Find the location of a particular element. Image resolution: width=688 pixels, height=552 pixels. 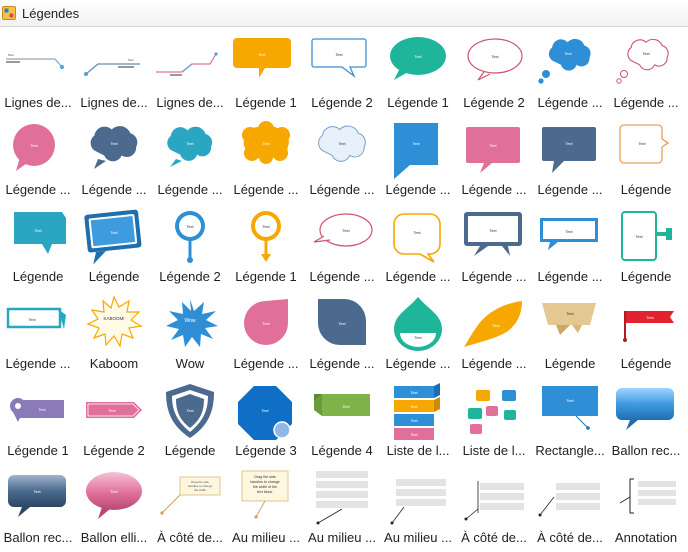

shape-item-pin-label-purple: Text Légende 1 is located at coordinates (38, 418).